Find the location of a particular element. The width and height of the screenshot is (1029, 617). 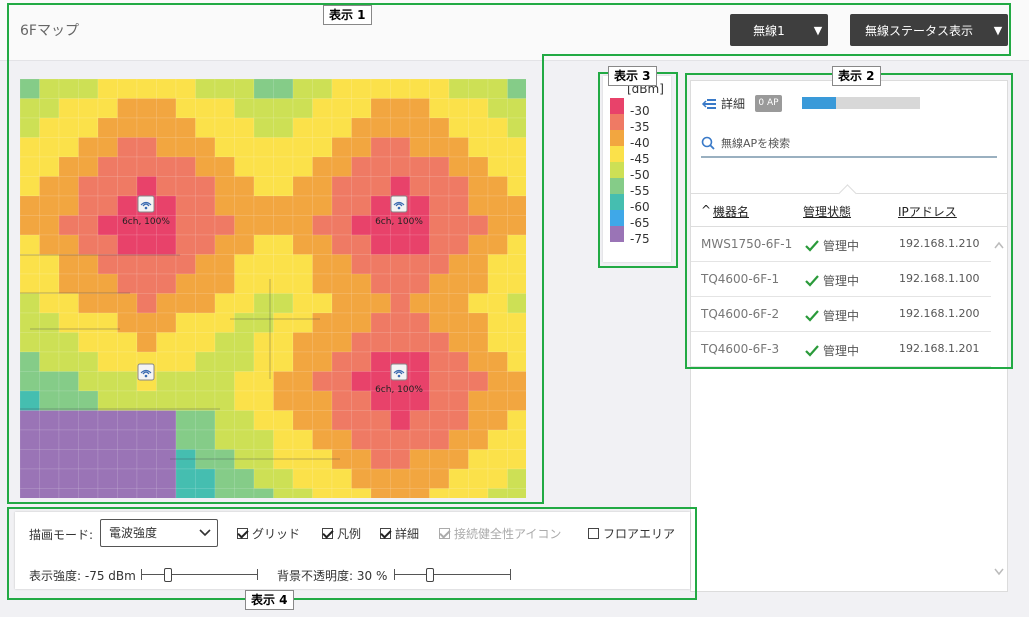

health-icon-checkbox: 接続健全性アイコン is located at coordinates (500, 533).